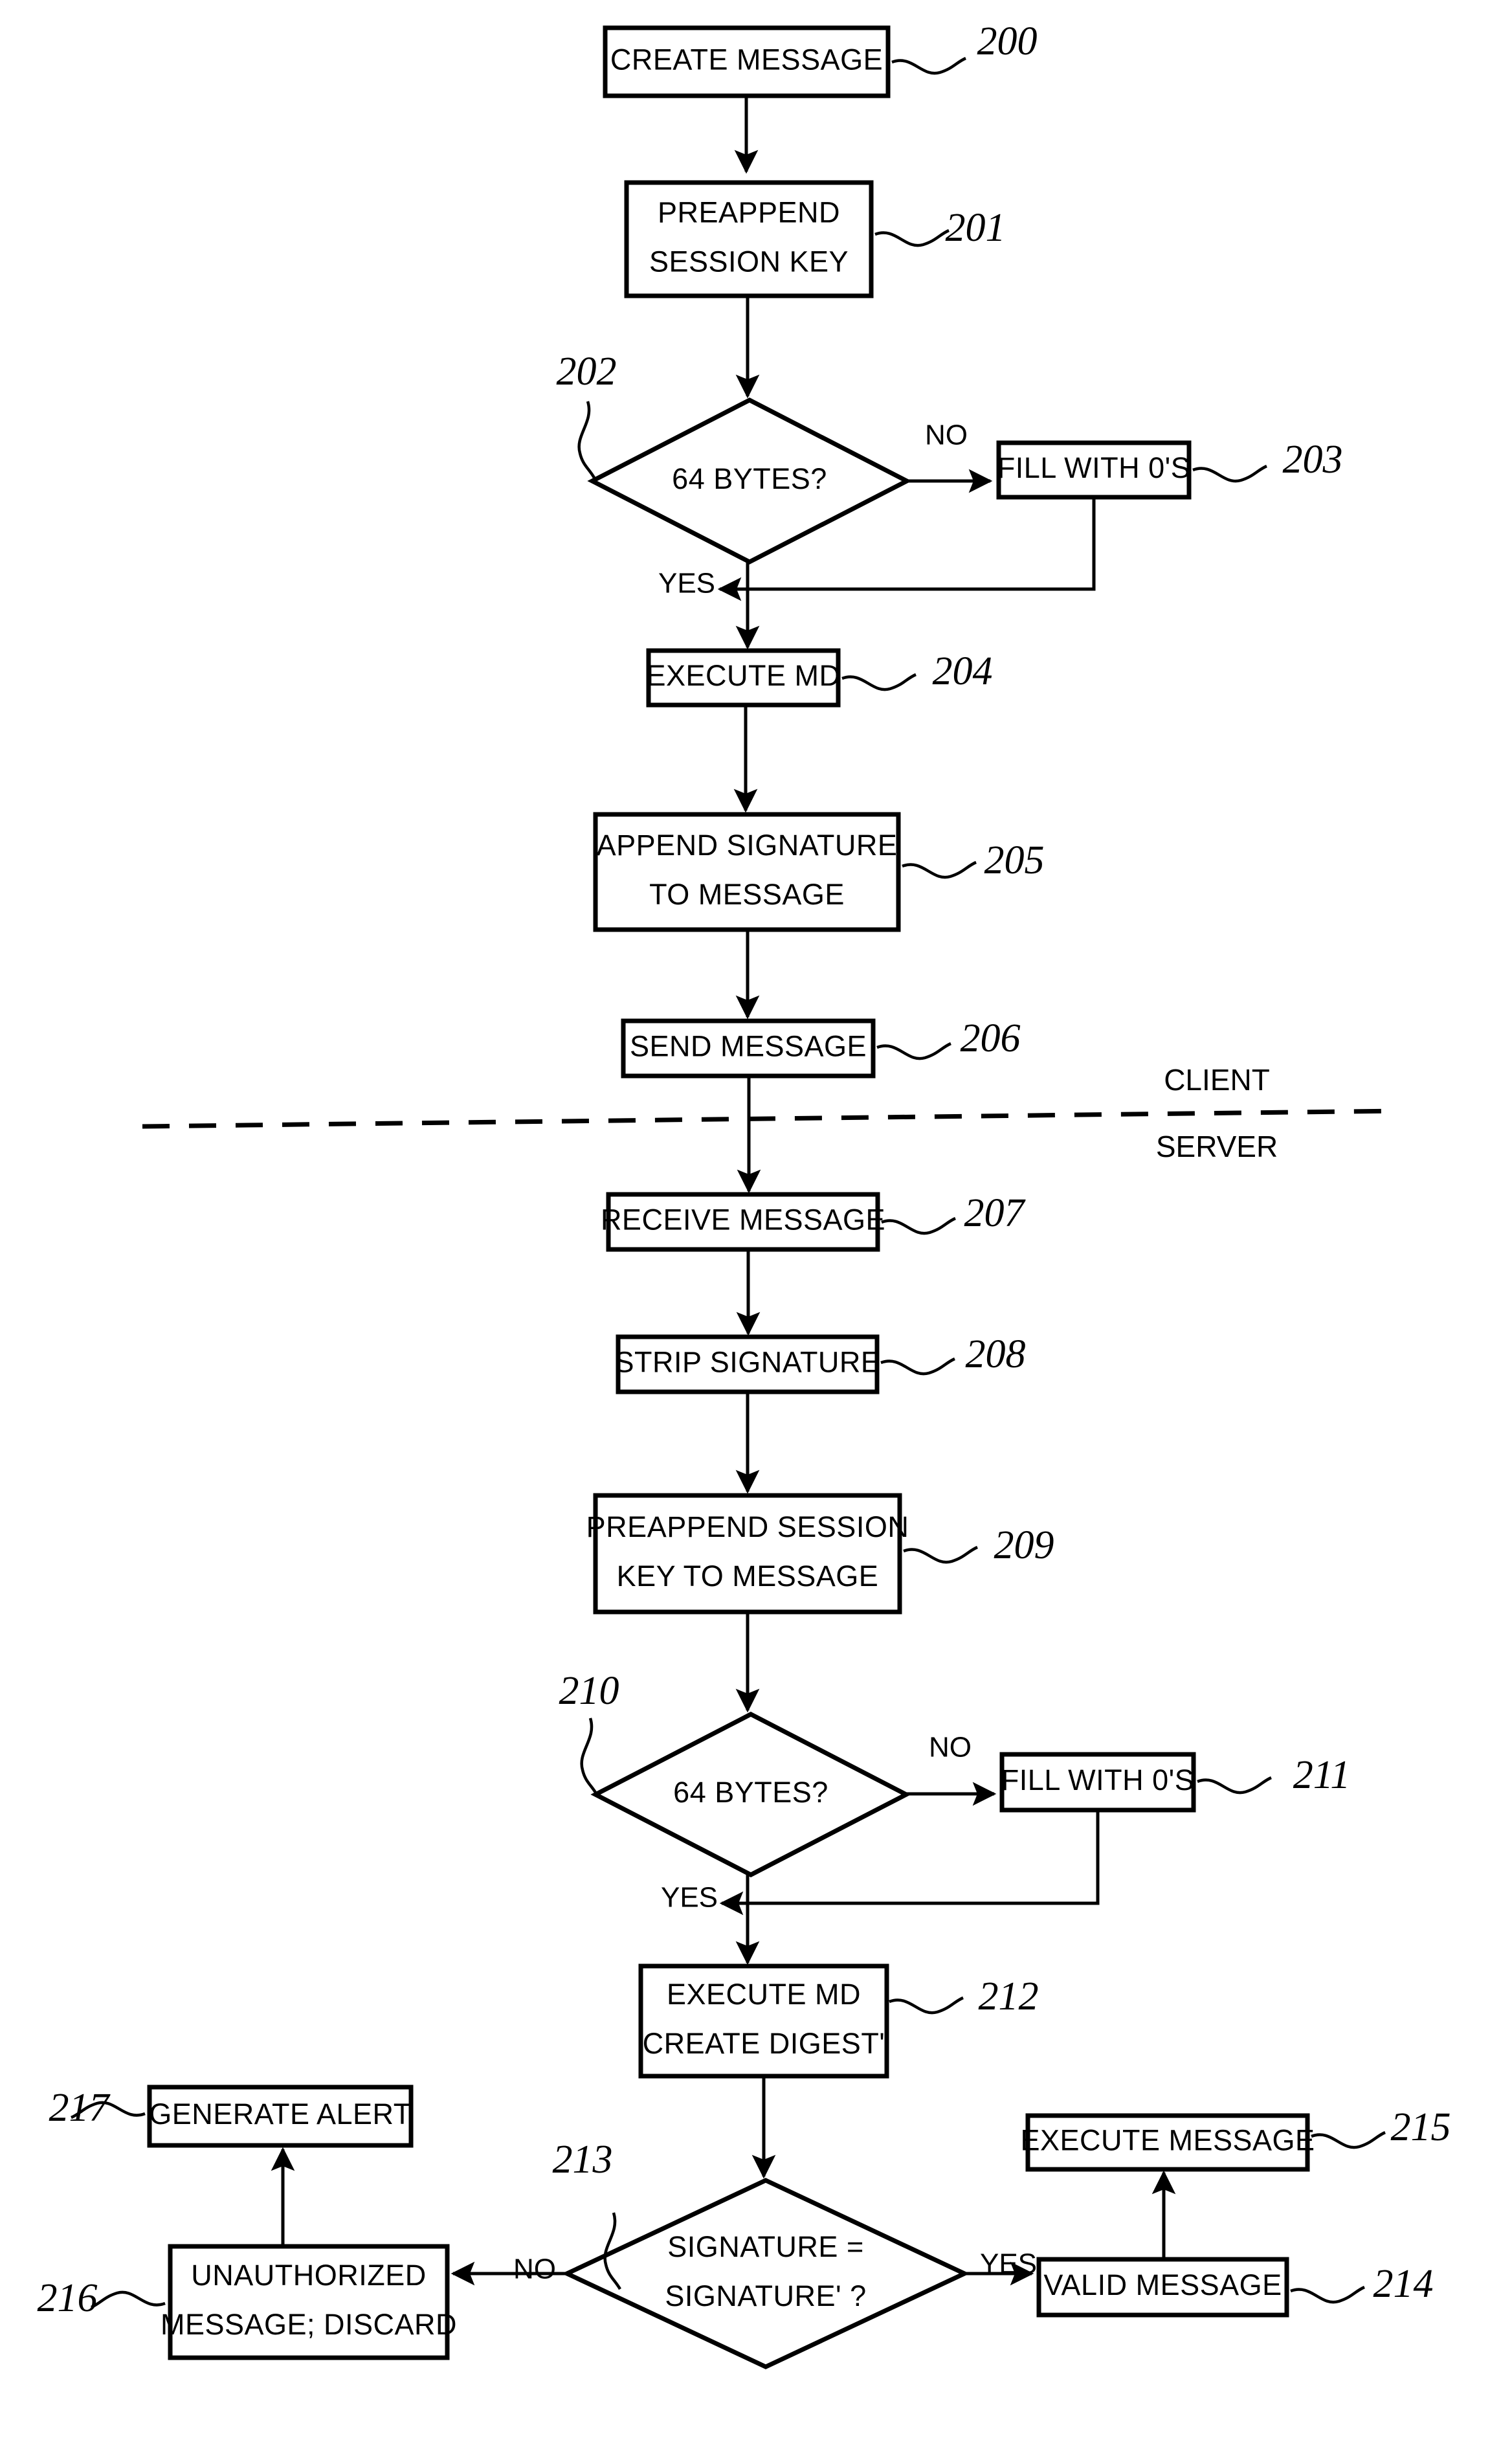 This screenshot has width=1512, height=2449. I want to click on reference-numeral-217: 217, so click(80, 2108).